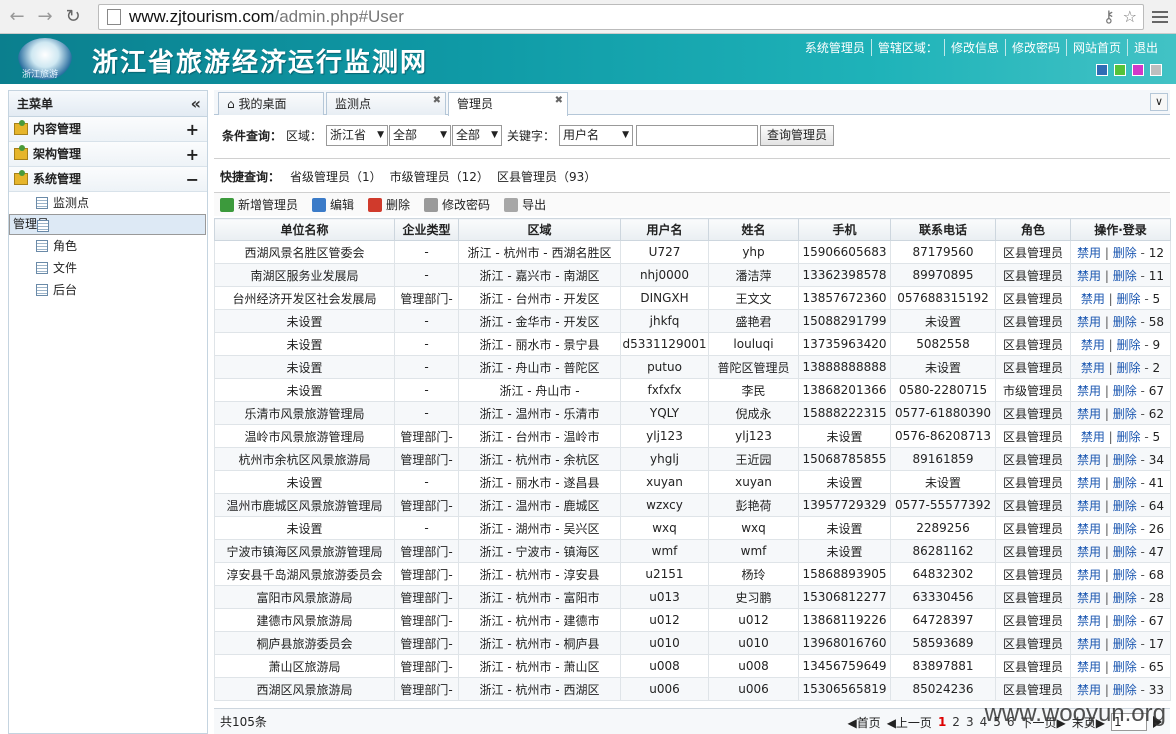 The width and height of the screenshot is (1176, 734). Describe the element at coordinates (108, 154) in the screenshot. I see `sidebar-group-structure: 架构管理 +` at that location.